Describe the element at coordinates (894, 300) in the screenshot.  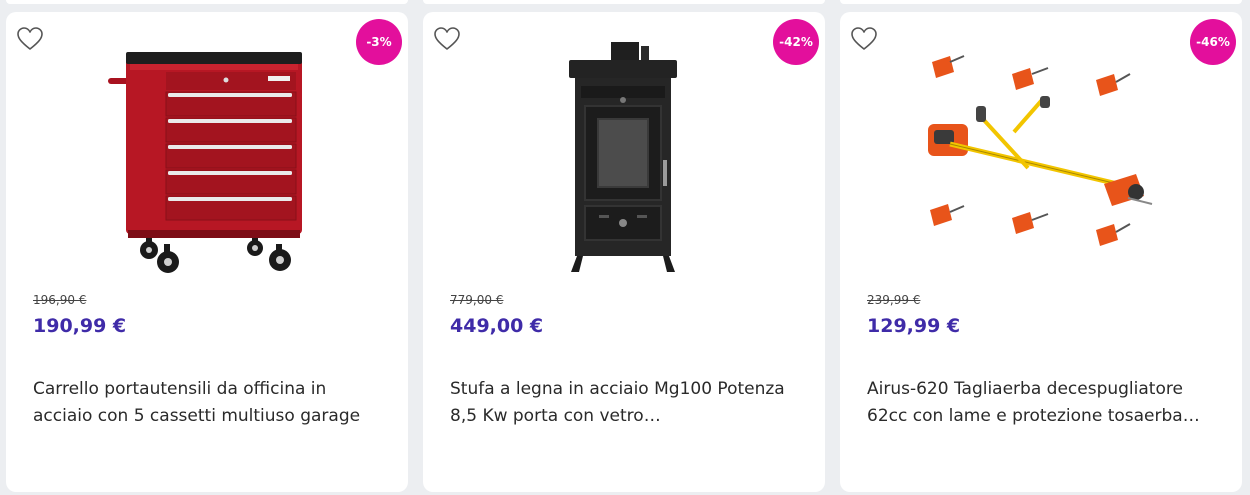
I see `original-price: 239,99 €` at that location.